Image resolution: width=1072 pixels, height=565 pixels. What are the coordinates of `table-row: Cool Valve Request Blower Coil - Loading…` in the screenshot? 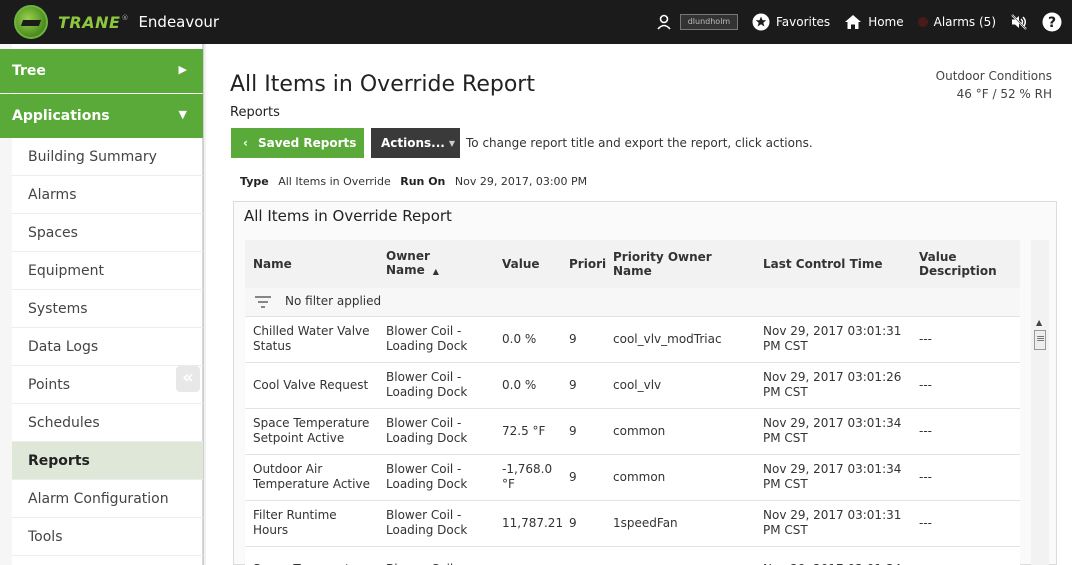 It's located at (632, 385).